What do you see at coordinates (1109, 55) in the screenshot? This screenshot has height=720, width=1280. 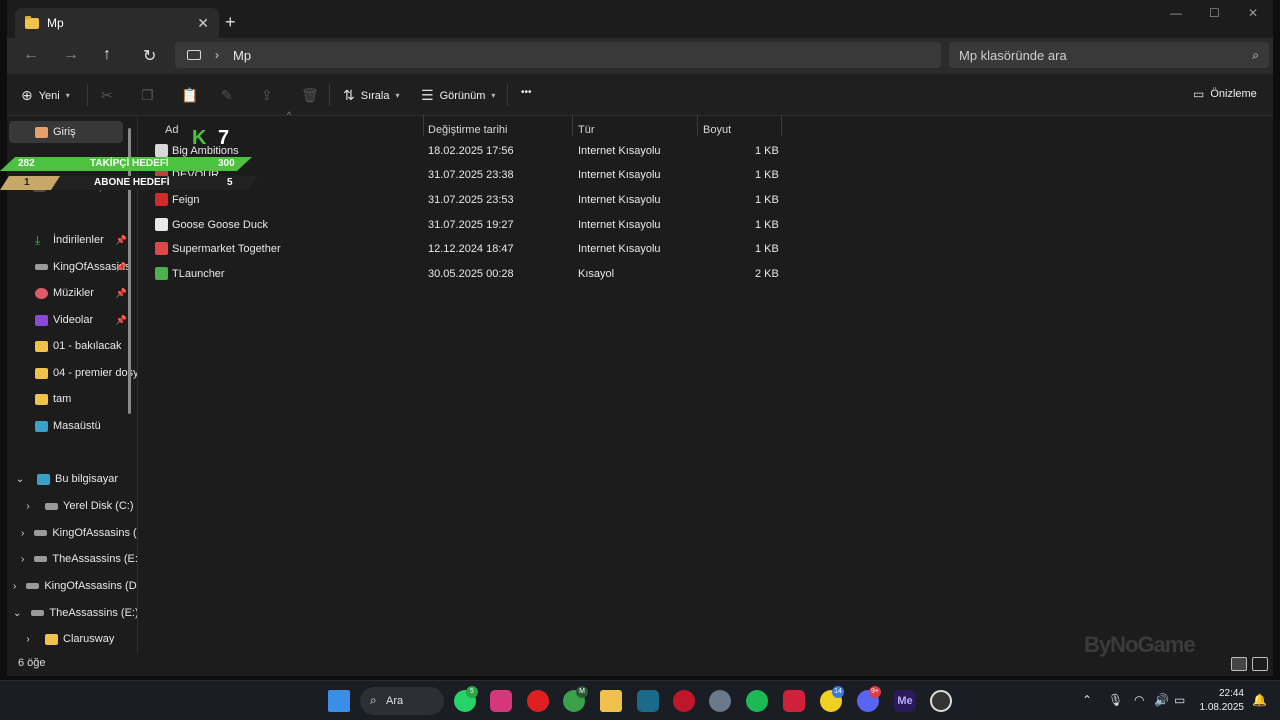 I see `search-input: Mp klasöründe ara ⌕` at bounding box center [1109, 55].